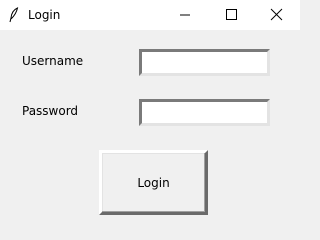 This screenshot has width=320, height=240. I want to click on minimize-icon, so click(185, 15).